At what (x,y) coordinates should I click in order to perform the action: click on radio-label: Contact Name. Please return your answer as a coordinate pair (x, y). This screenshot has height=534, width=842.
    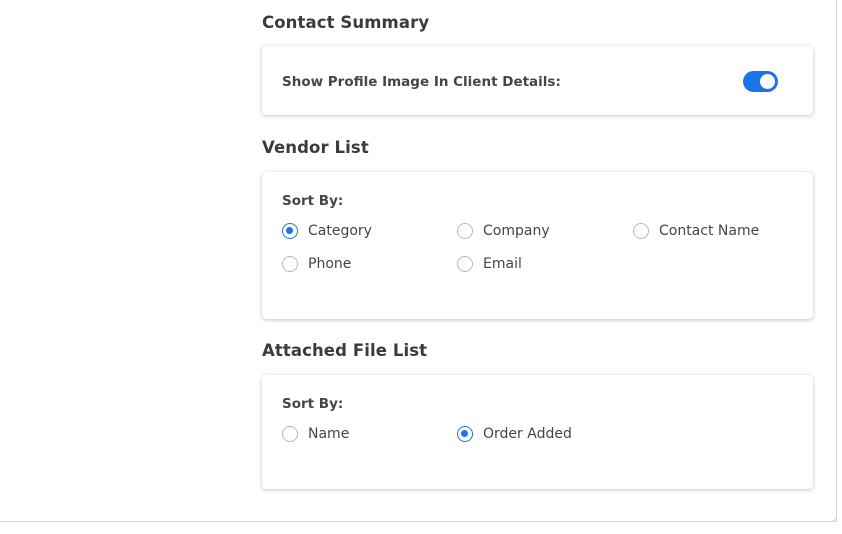
    Looking at the image, I should click on (709, 231).